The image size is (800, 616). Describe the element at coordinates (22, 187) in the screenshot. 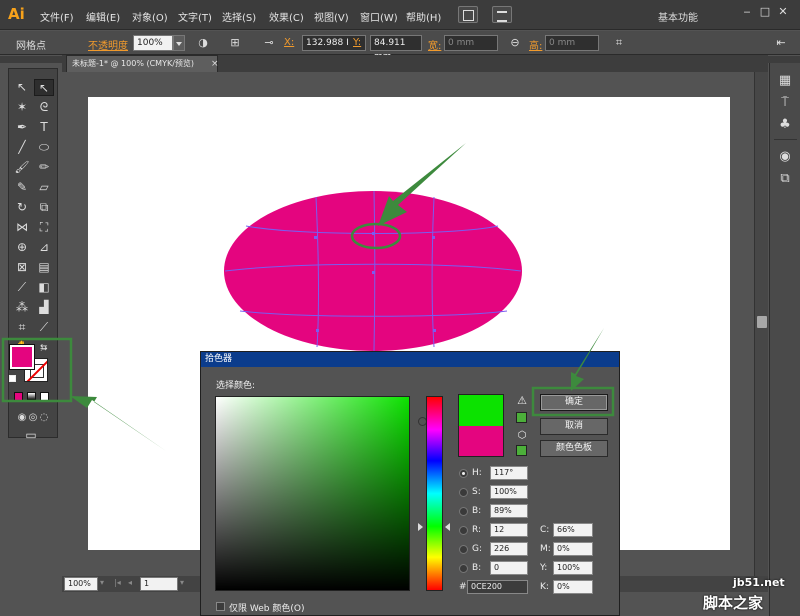

I see `blob-brush-tool-icon: ✎` at that location.